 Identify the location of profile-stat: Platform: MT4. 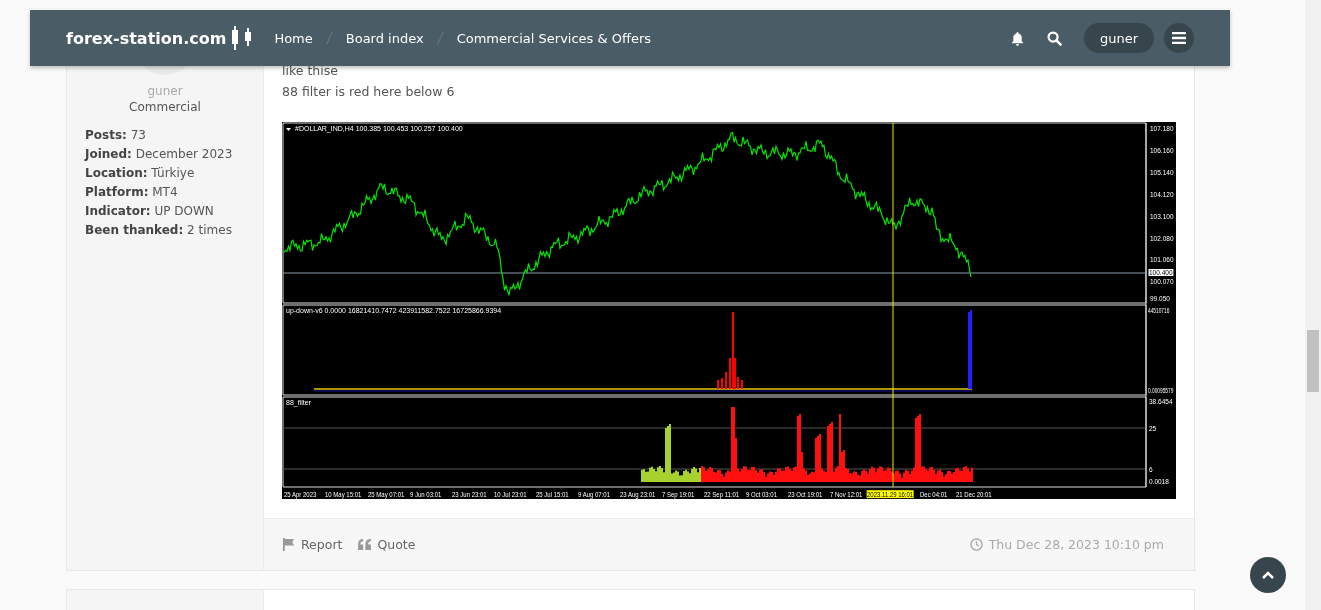
(132, 192).